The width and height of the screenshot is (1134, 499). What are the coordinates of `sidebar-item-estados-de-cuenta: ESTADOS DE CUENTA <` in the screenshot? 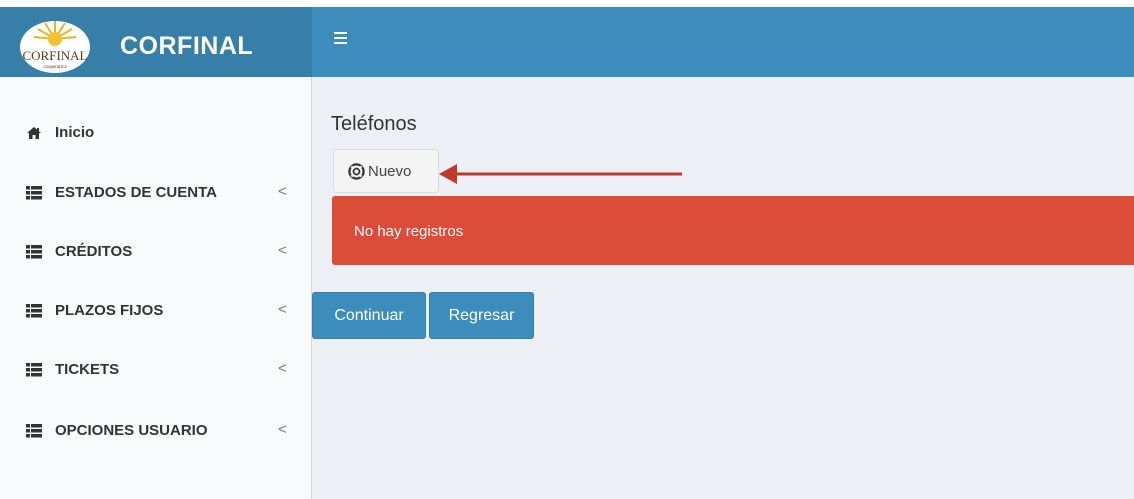 It's located at (155, 193).